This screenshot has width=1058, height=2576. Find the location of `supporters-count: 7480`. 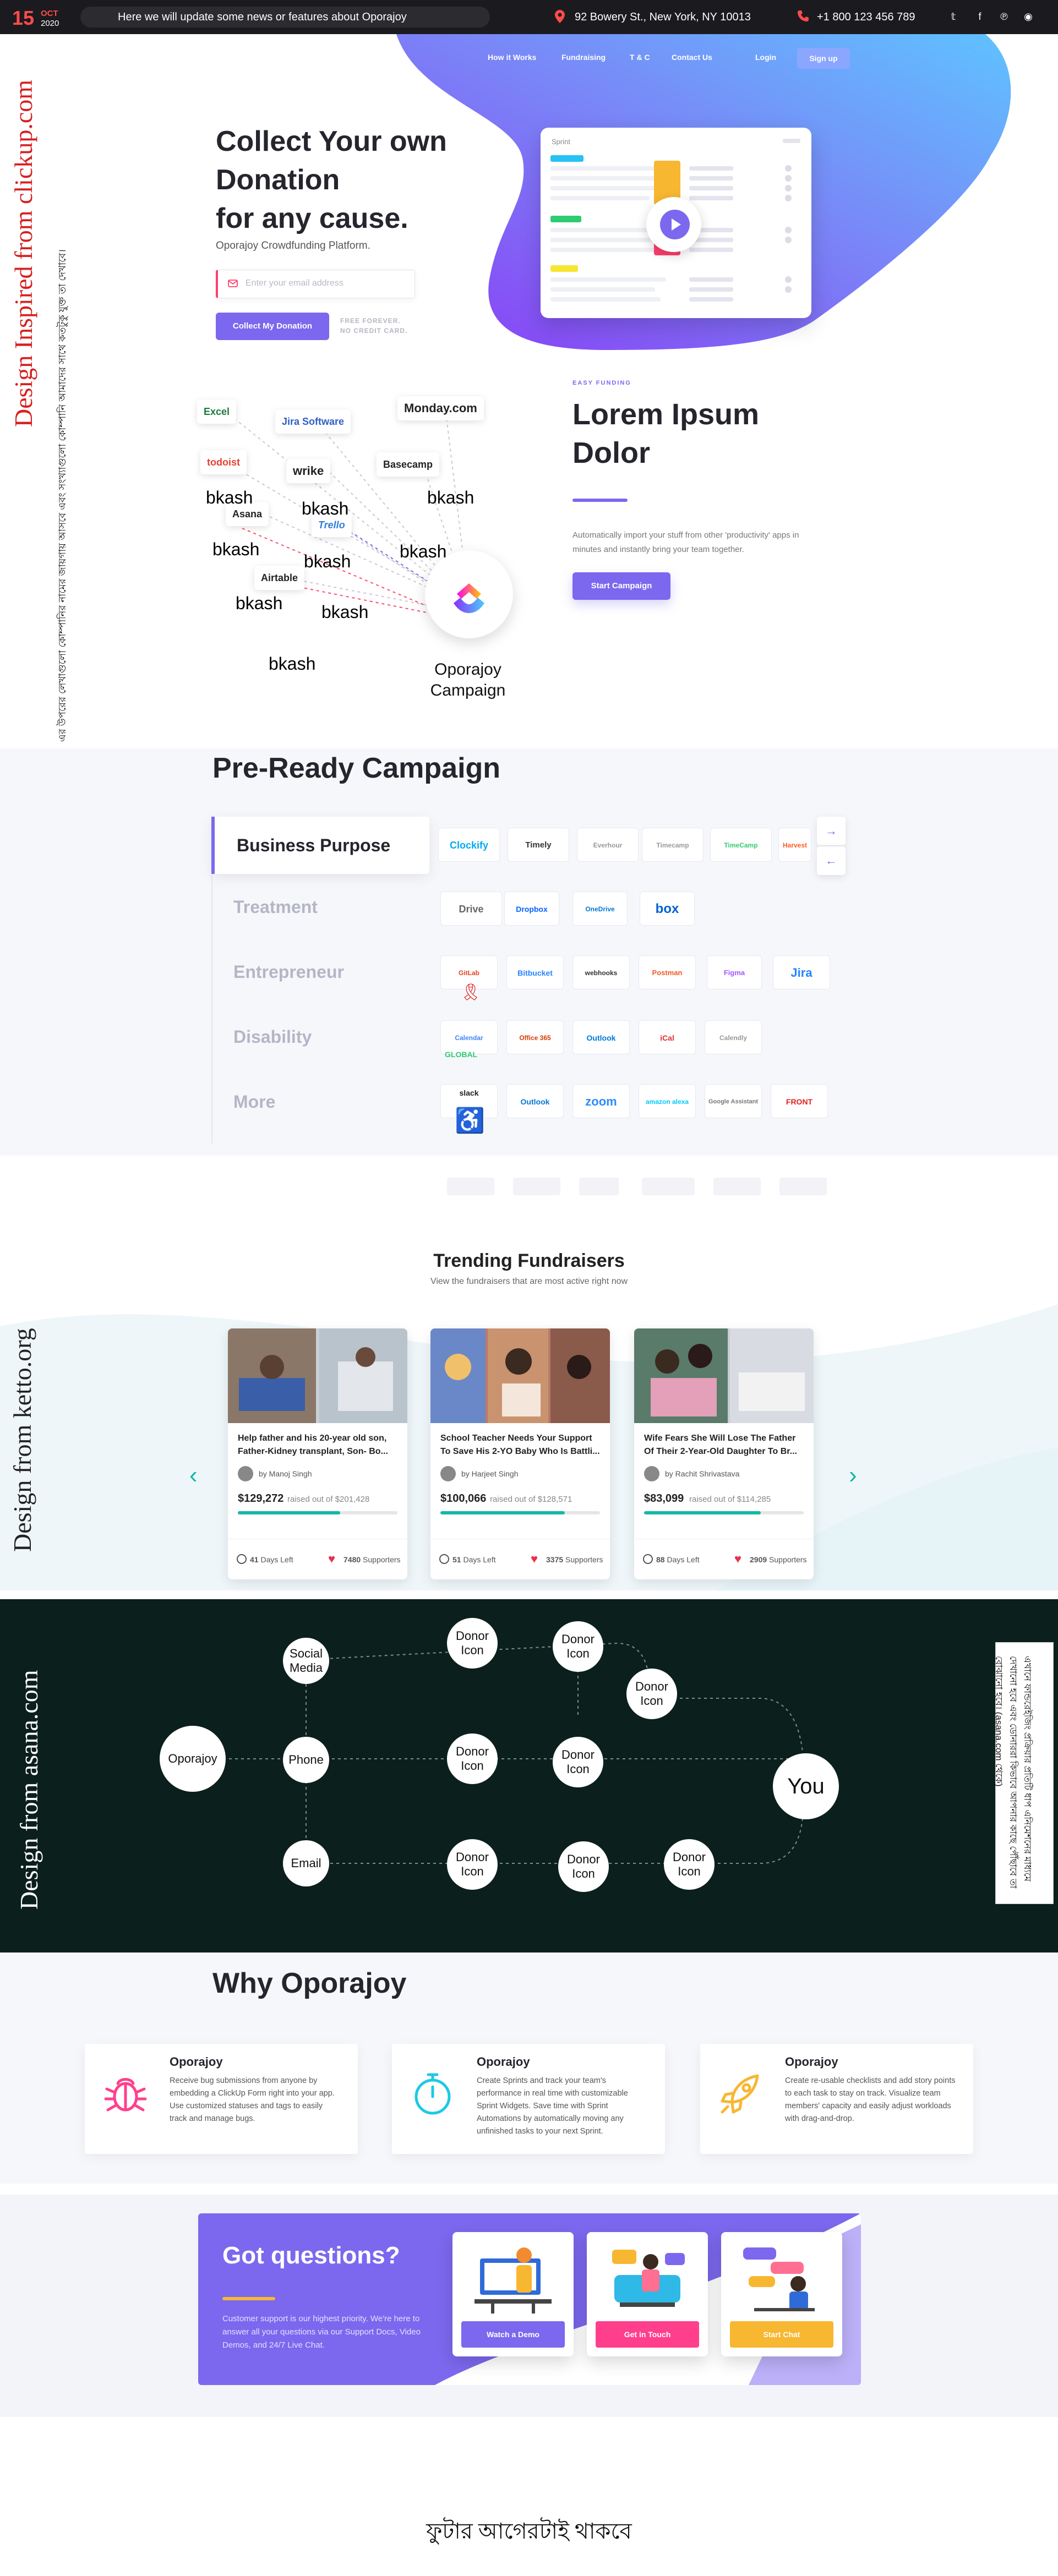

supporters-count: 7480 is located at coordinates (352, 1559).